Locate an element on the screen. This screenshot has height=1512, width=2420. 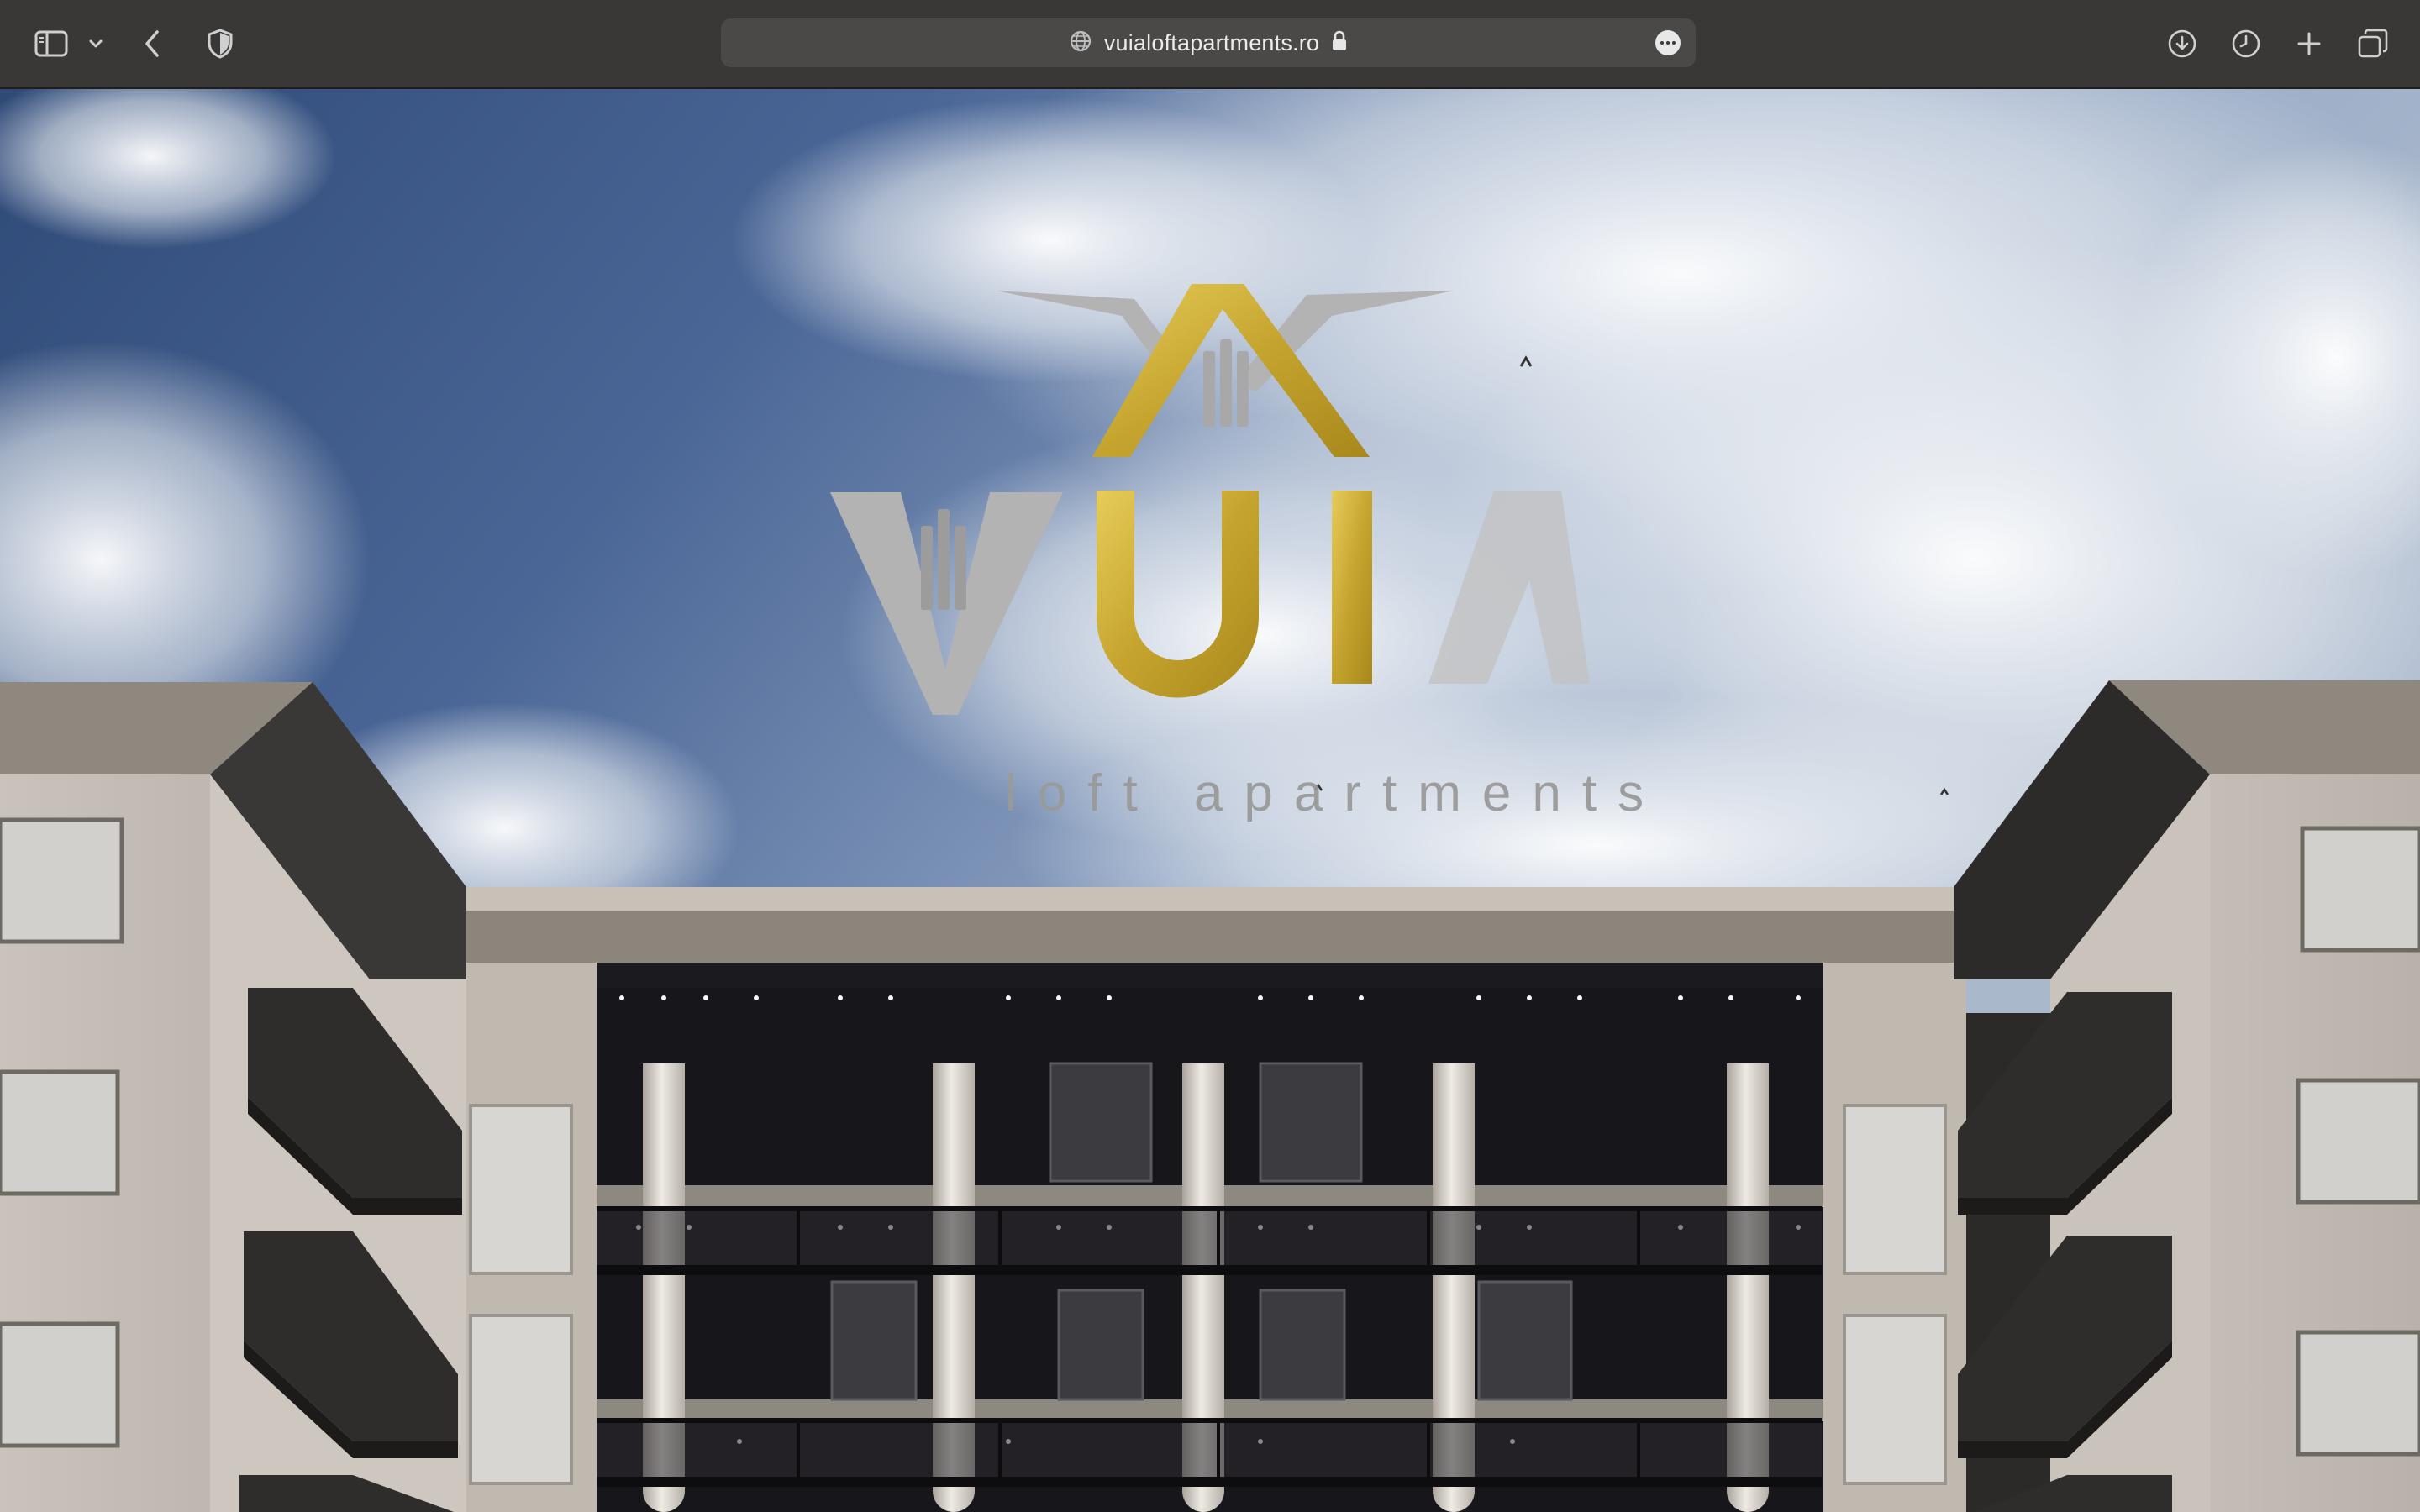
clock-icon is located at coordinates (2246, 43).